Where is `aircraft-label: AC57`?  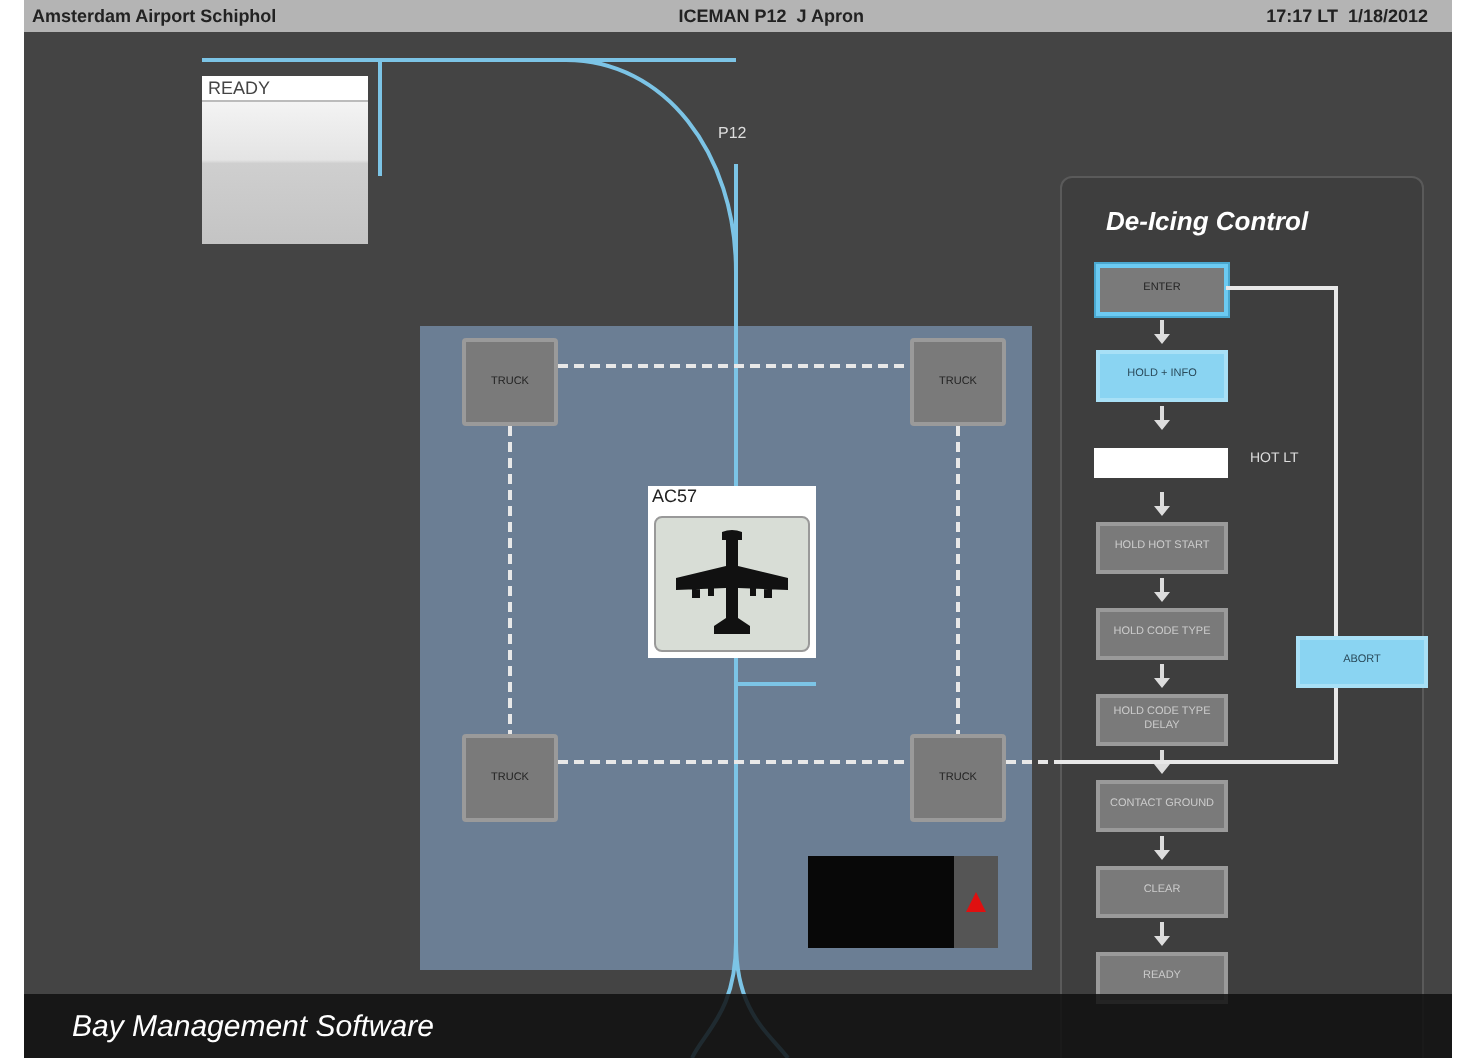
aircraft-label: AC57 is located at coordinates (675, 498).